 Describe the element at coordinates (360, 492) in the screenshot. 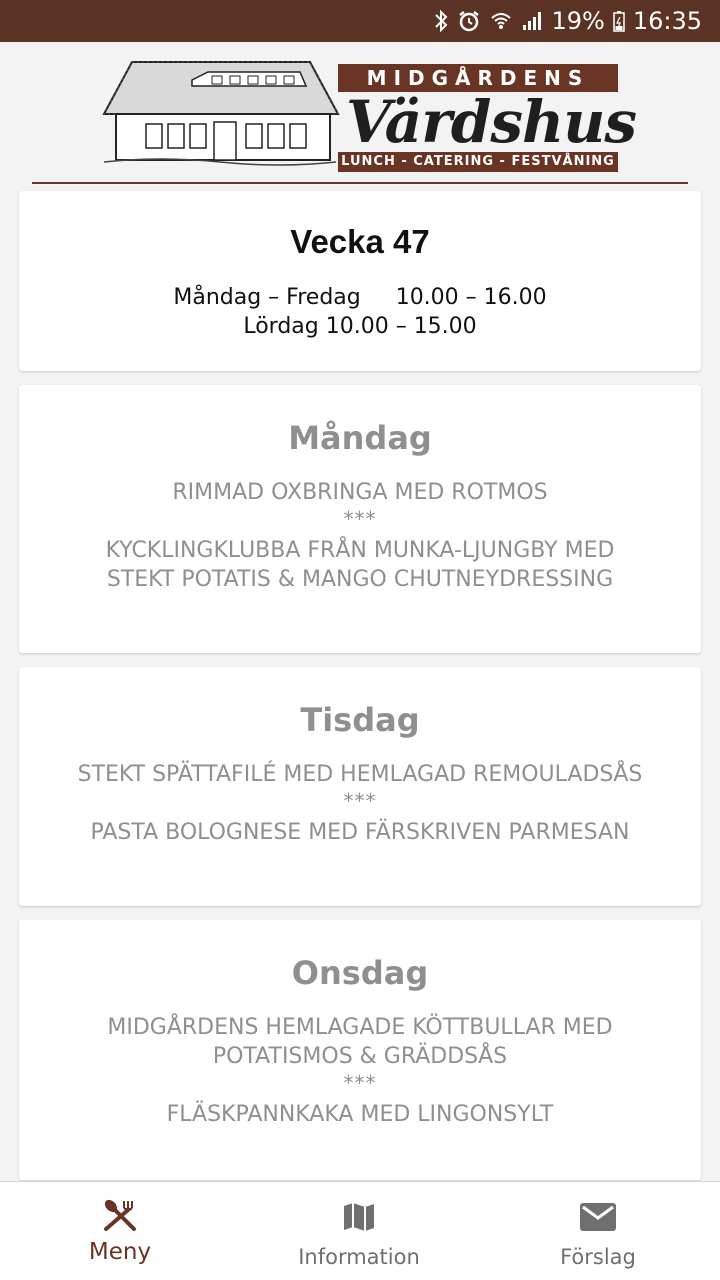

I see `dish-item: RIMMAD OXBRINGA MED ROTMOS` at that location.